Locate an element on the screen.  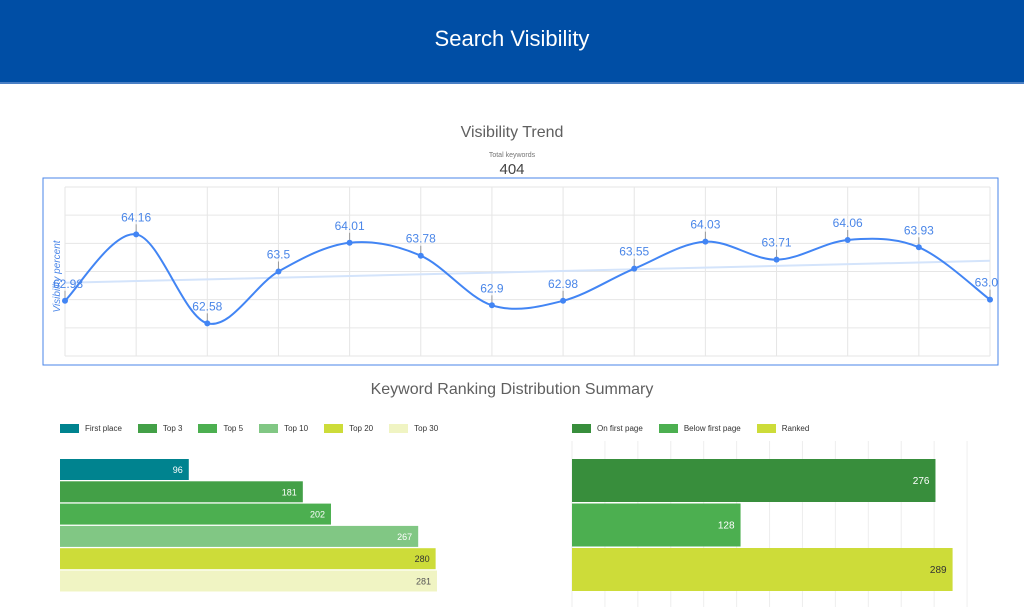
bar-value-label: 276 is located at coordinates (921, 481).